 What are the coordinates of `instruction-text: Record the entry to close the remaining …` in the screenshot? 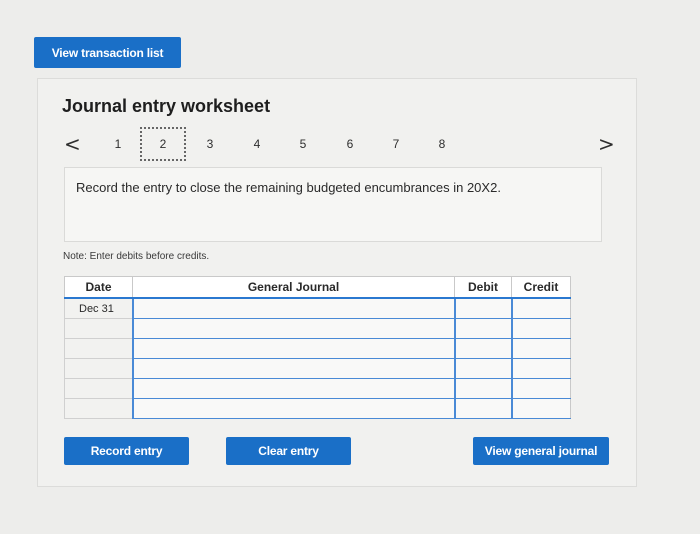 It's located at (288, 187).